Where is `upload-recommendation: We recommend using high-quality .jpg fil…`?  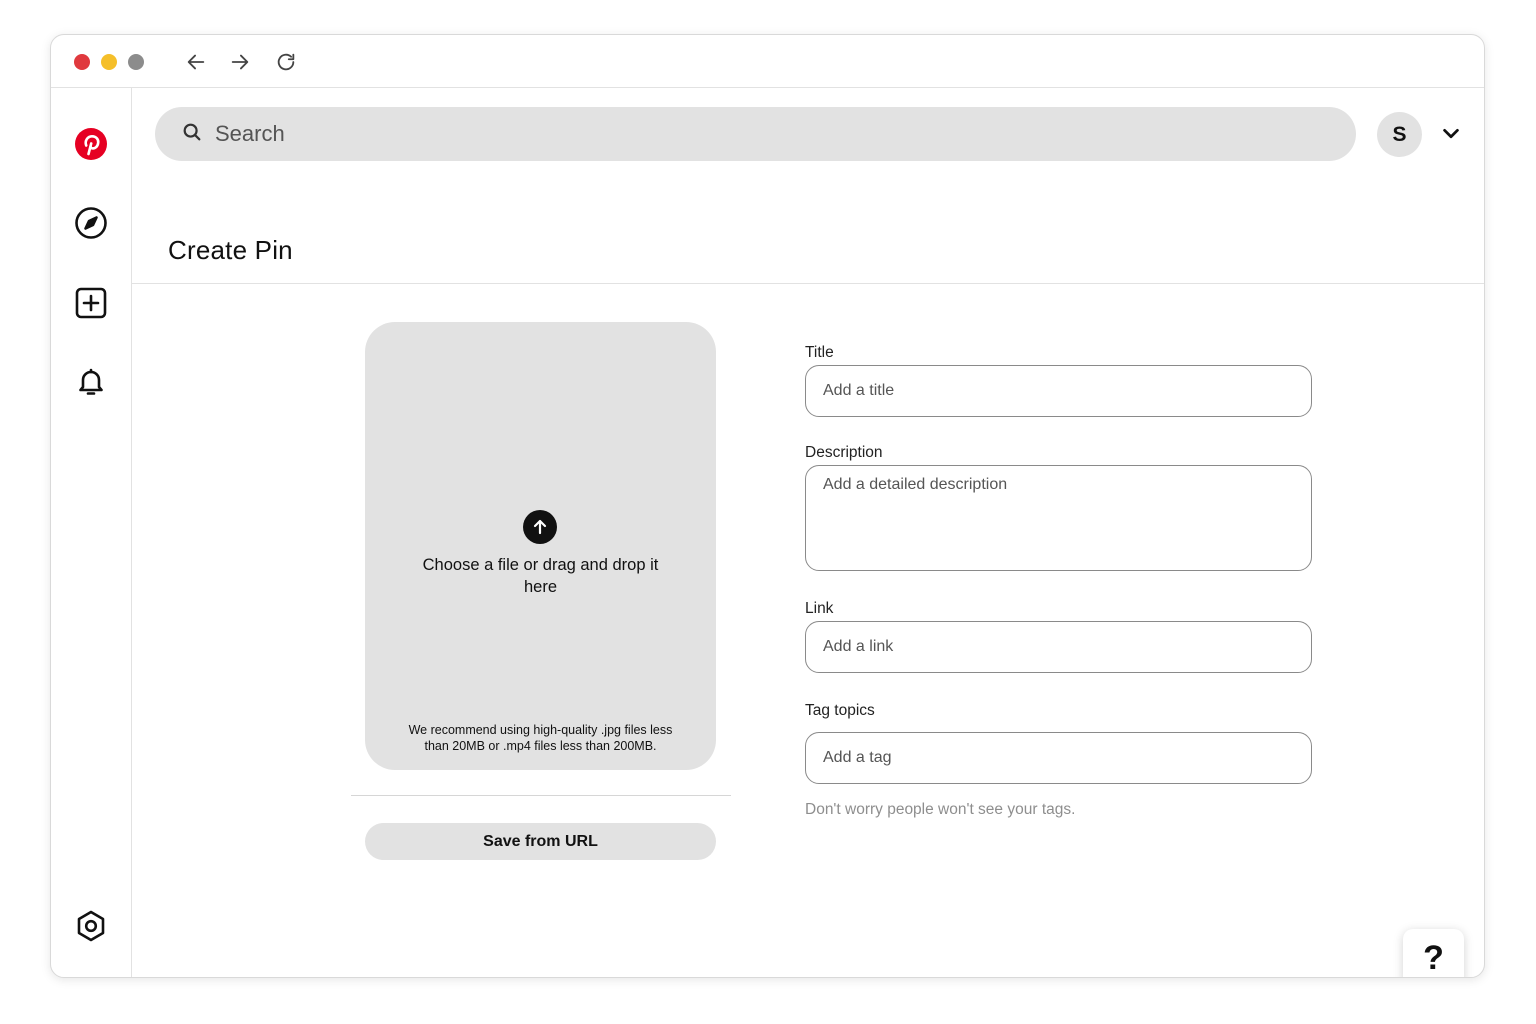
upload-recommendation: We recommend using high-quality .jpg fil… is located at coordinates (540, 738).